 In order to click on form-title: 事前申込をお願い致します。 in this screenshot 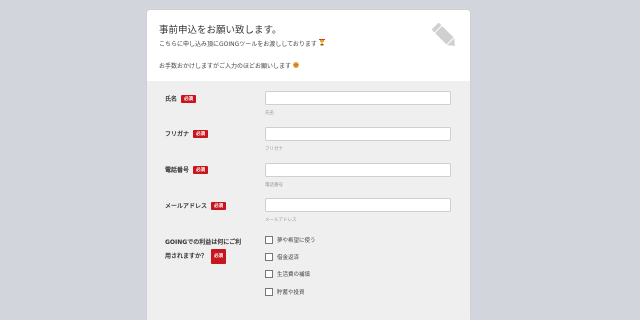, I will do `click(220, 30)`.